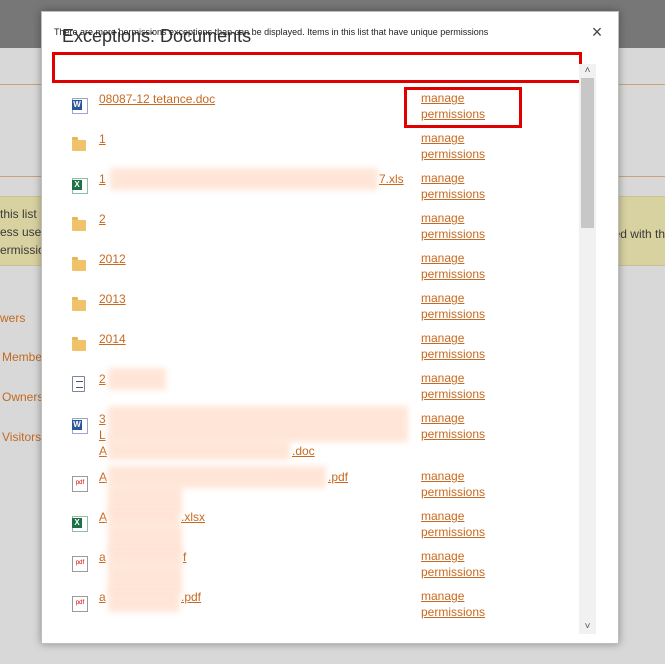  Describe the element at coordinates (22, 397) in the screenshot. I see `nav-link: Owners` at that location.